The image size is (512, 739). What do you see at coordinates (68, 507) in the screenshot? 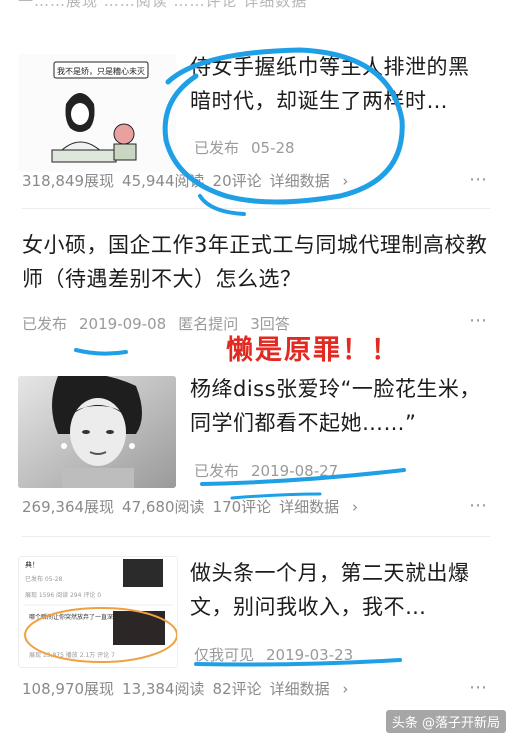
I see `article-3-views: 269,364展现` at bounding box center [68, 507].